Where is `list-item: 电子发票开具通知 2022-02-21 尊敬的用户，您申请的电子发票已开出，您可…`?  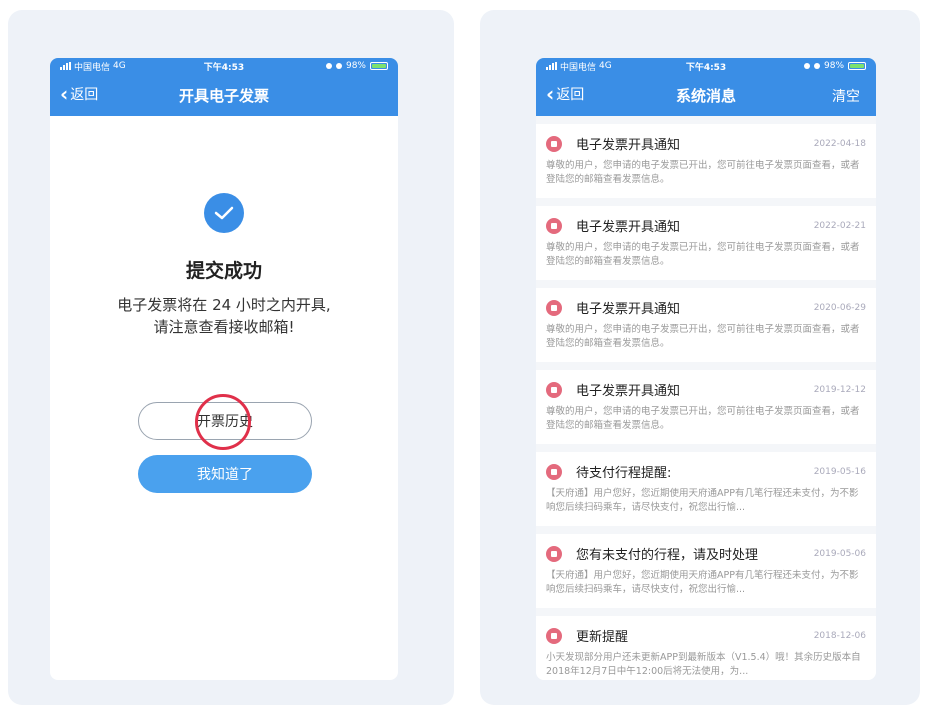 list-item: 电子发票开具通知 2022-02-21 尊敬的用户，您申请的电子发票已开出，您可… is located at coordinates (706, 243).